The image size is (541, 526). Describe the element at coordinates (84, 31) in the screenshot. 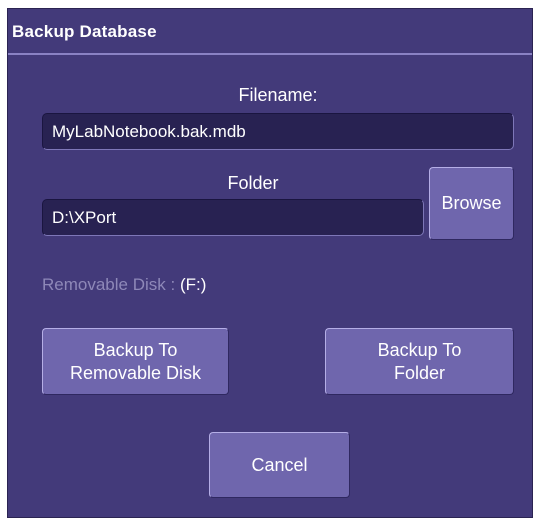

I see `dialog-title: Backup Database` at that location.